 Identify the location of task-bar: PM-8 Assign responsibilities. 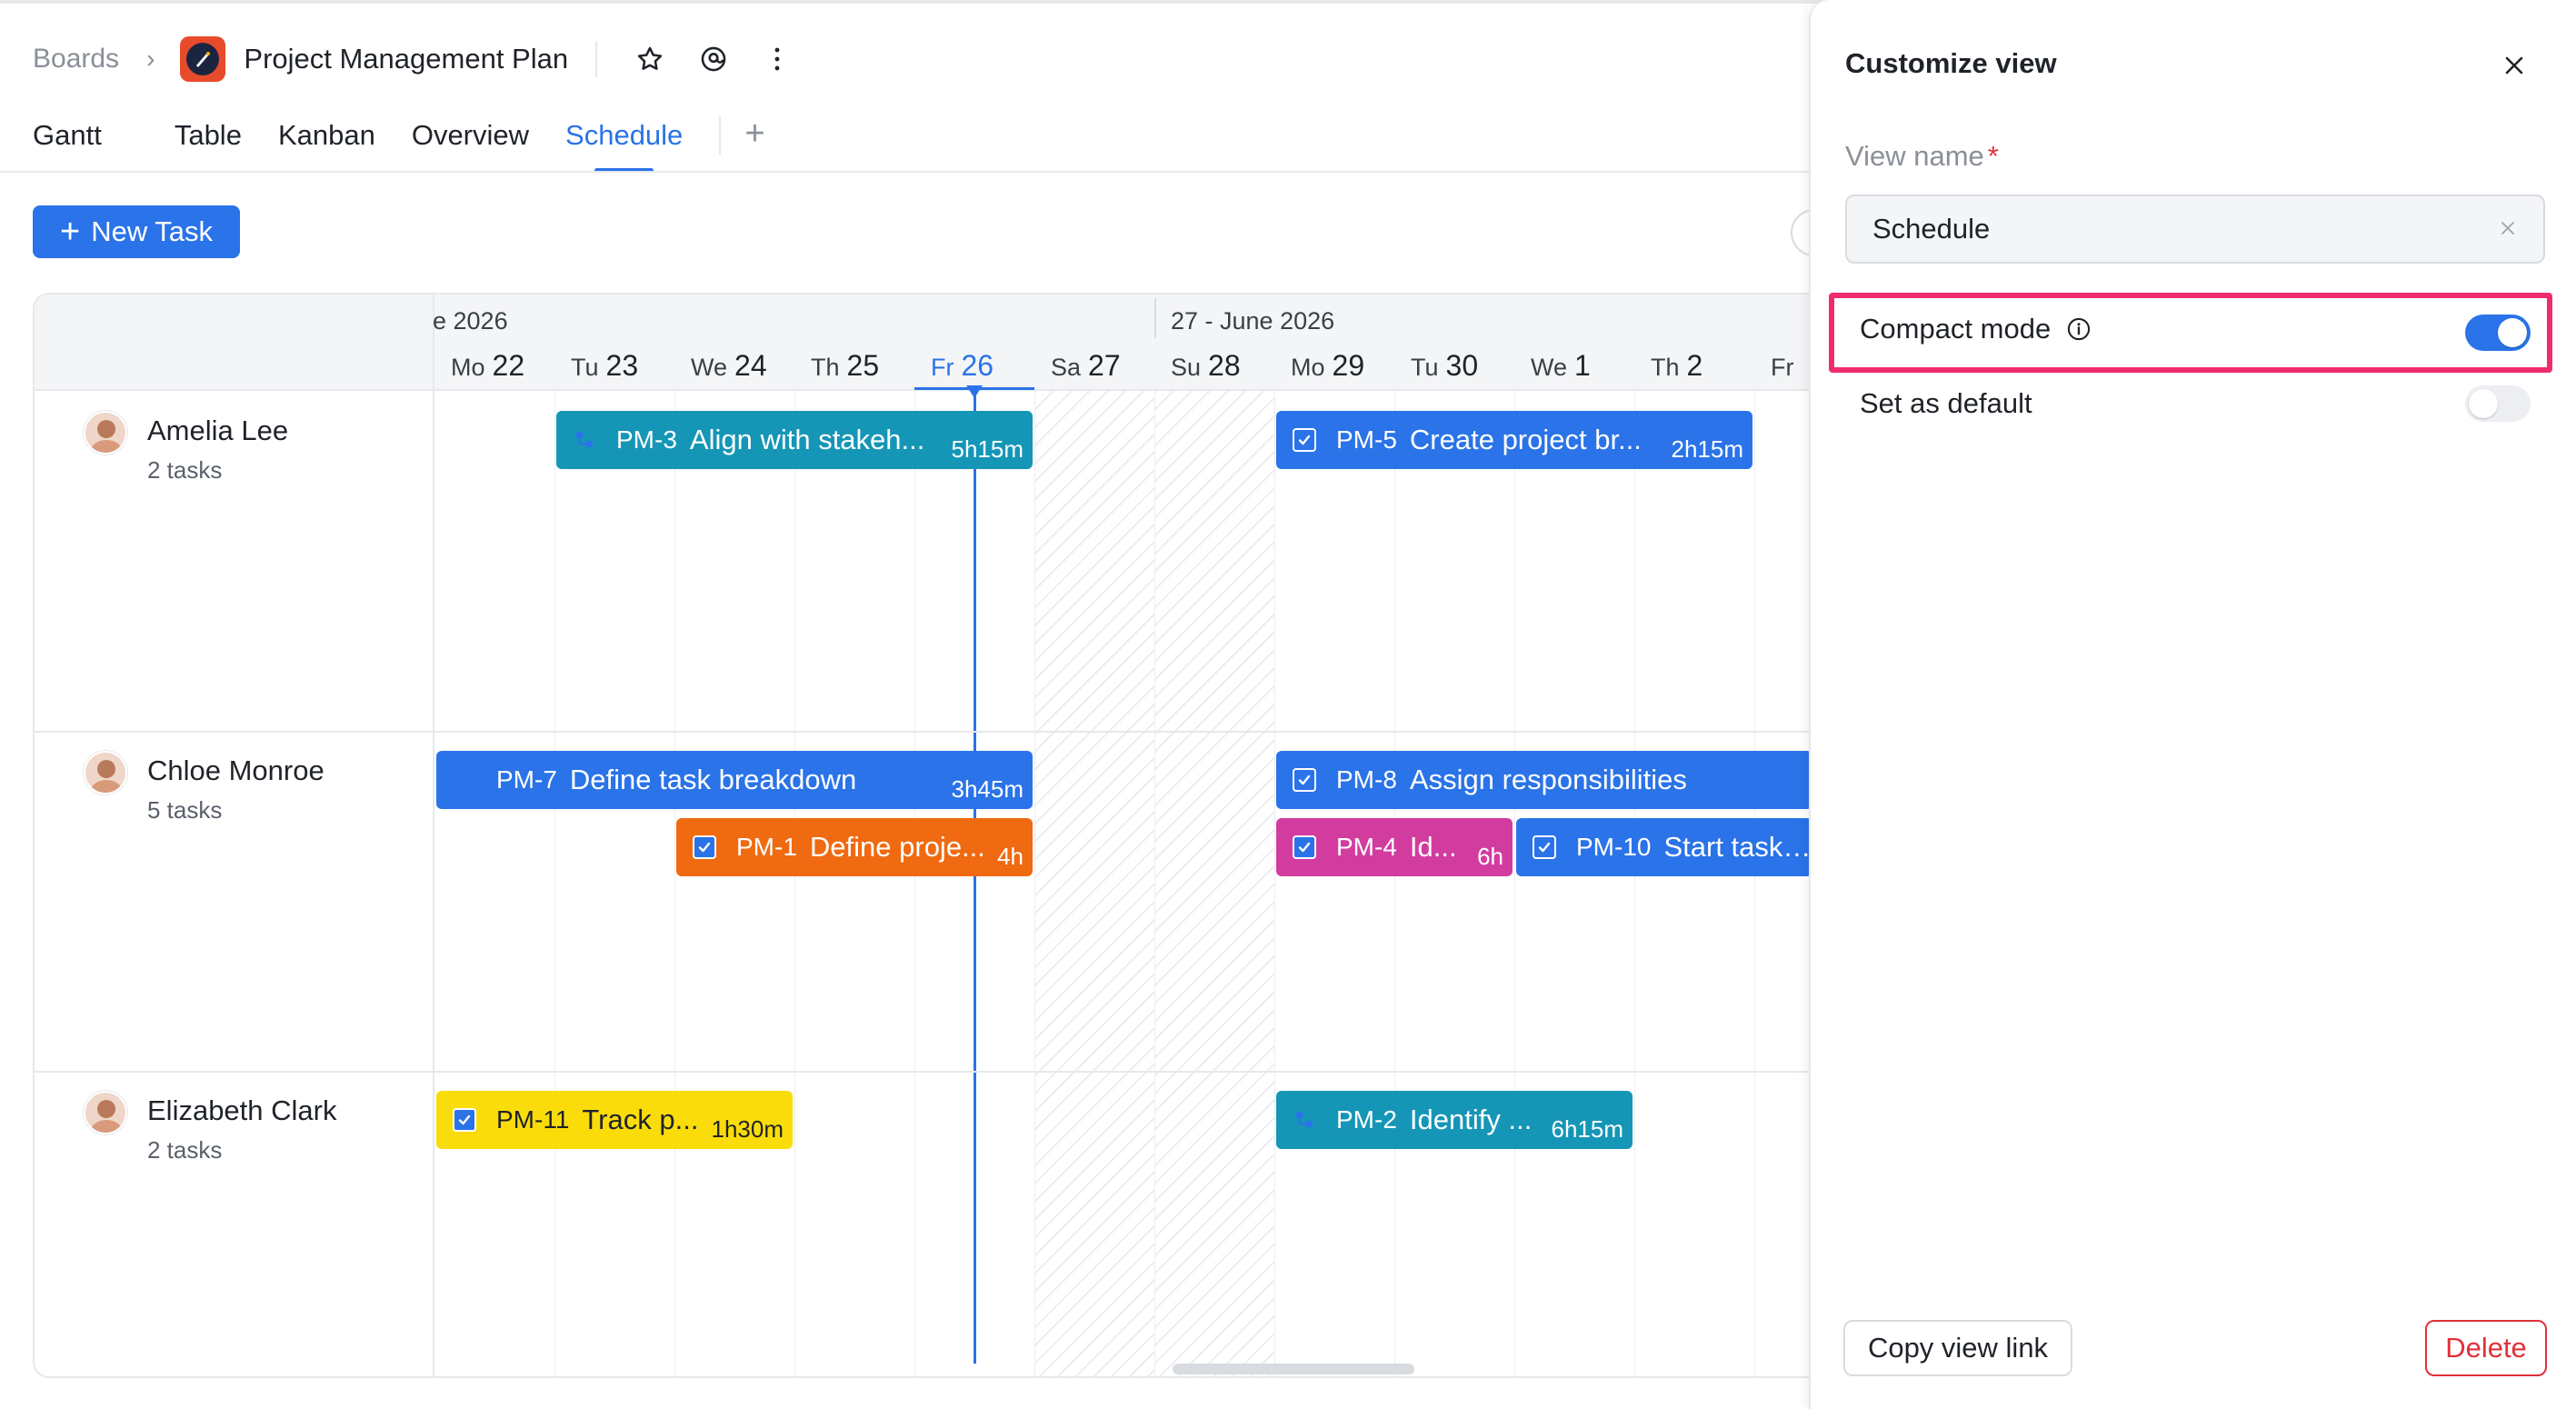
(1544, 780).